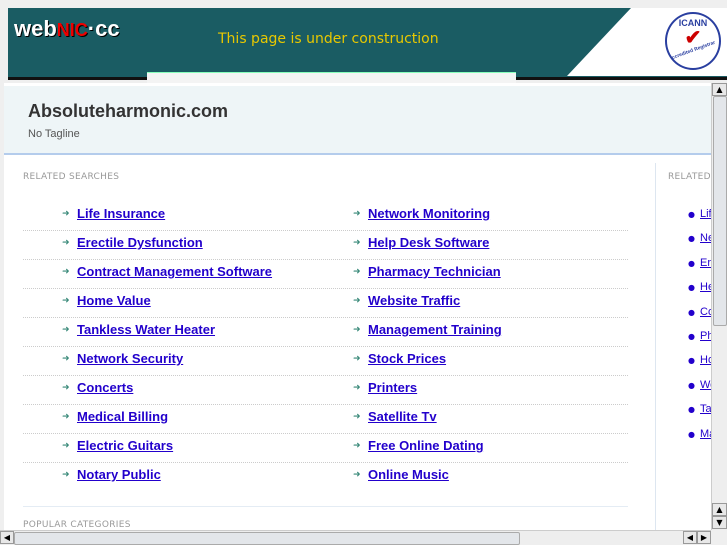 This screenshot has width=727, height=545. What do you see at coordinates (655, 346) in the screenshot?
I see `column-divider` at bounding box center [655, 346].